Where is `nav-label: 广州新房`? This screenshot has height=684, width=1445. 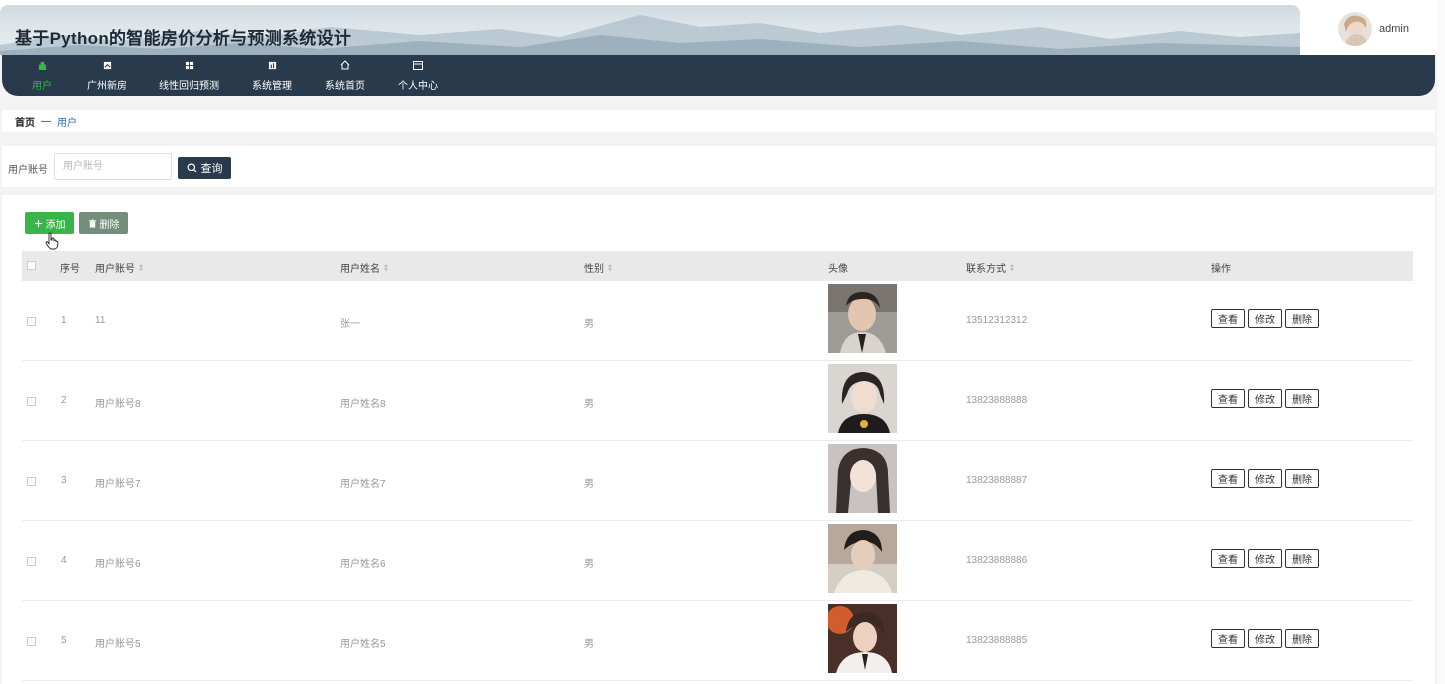 nav-label: 广州新房 is located at coordinates (107, 86).